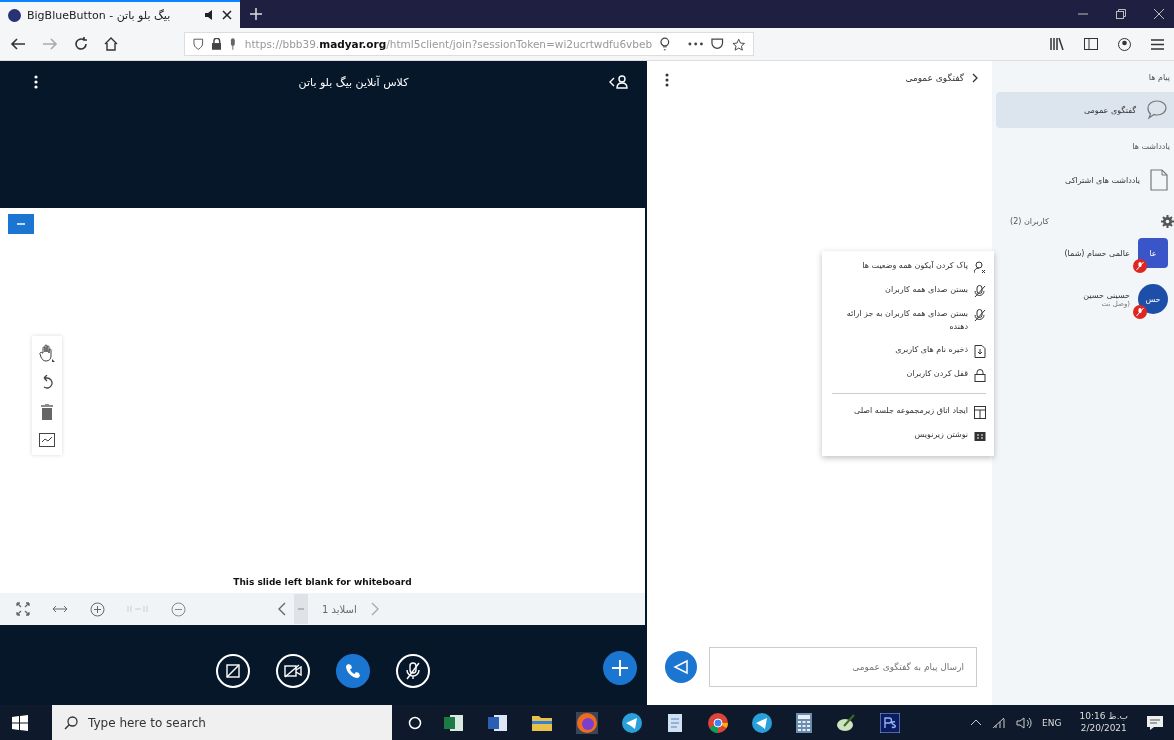  I want to click on message-input: ارسال پیام به گفتگوی عمومی, so click(843, 667).